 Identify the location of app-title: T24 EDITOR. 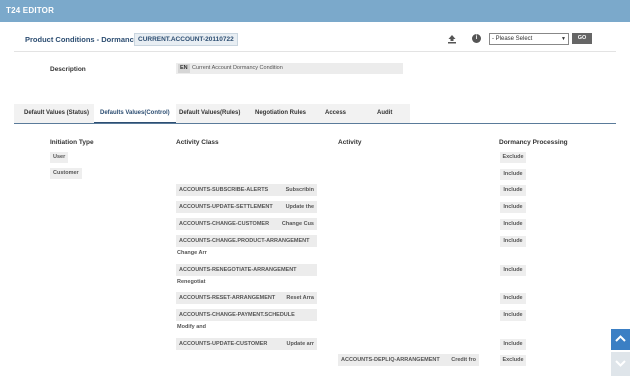
(30, 10).